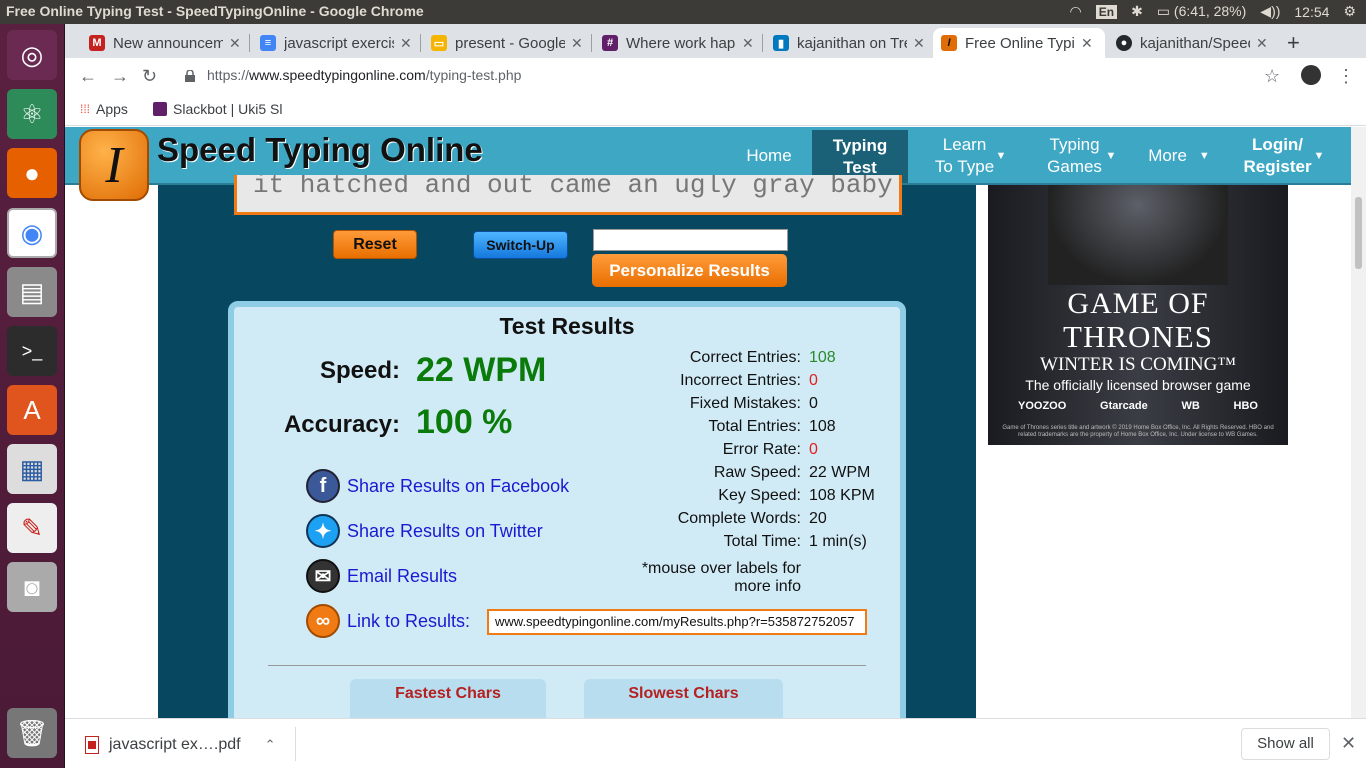 Image resolution: width=1366 pixels, height=768 pixels. What do you see at coordinates (270, 745) in the screenshot?
I see `chevron-up-icon: ⌃` at bounding box center [270, 745].